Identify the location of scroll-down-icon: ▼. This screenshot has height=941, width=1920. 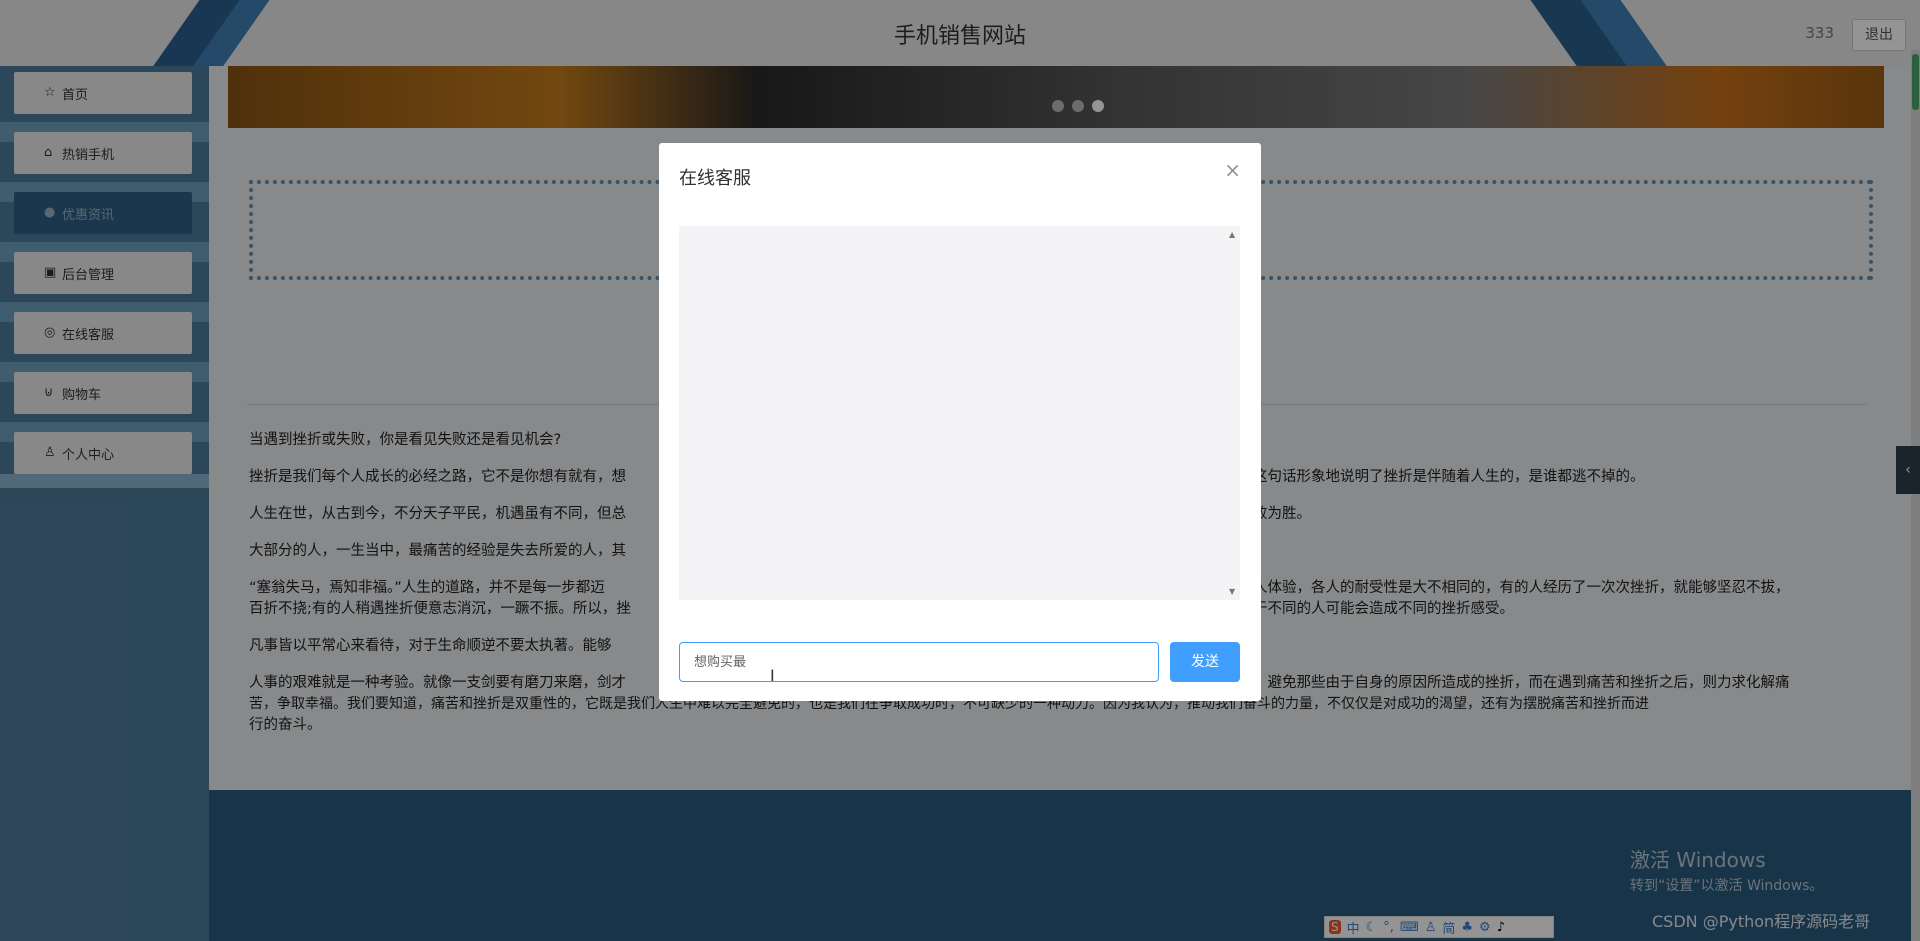
(1232, 591).